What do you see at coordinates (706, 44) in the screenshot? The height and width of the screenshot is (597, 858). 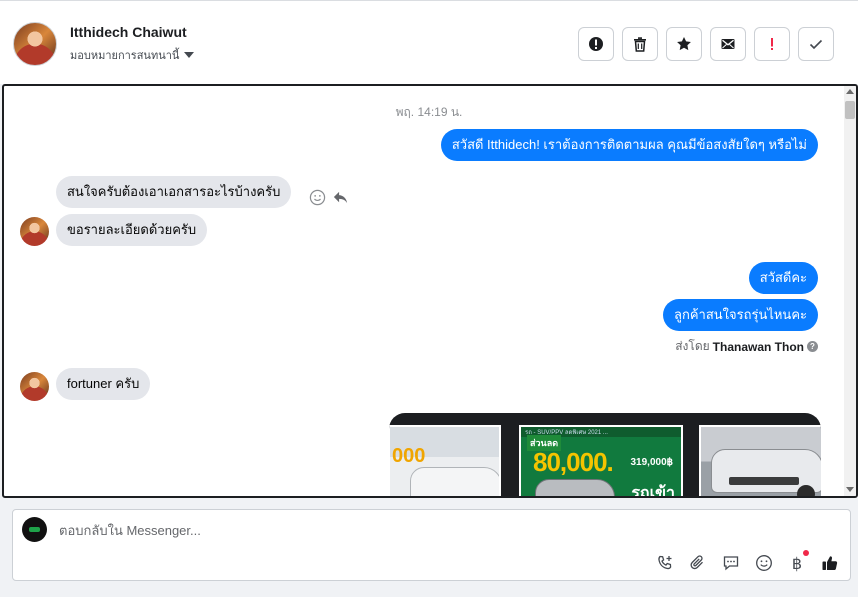 I see `conversation-toolbar` at bounding box center [706, 44].